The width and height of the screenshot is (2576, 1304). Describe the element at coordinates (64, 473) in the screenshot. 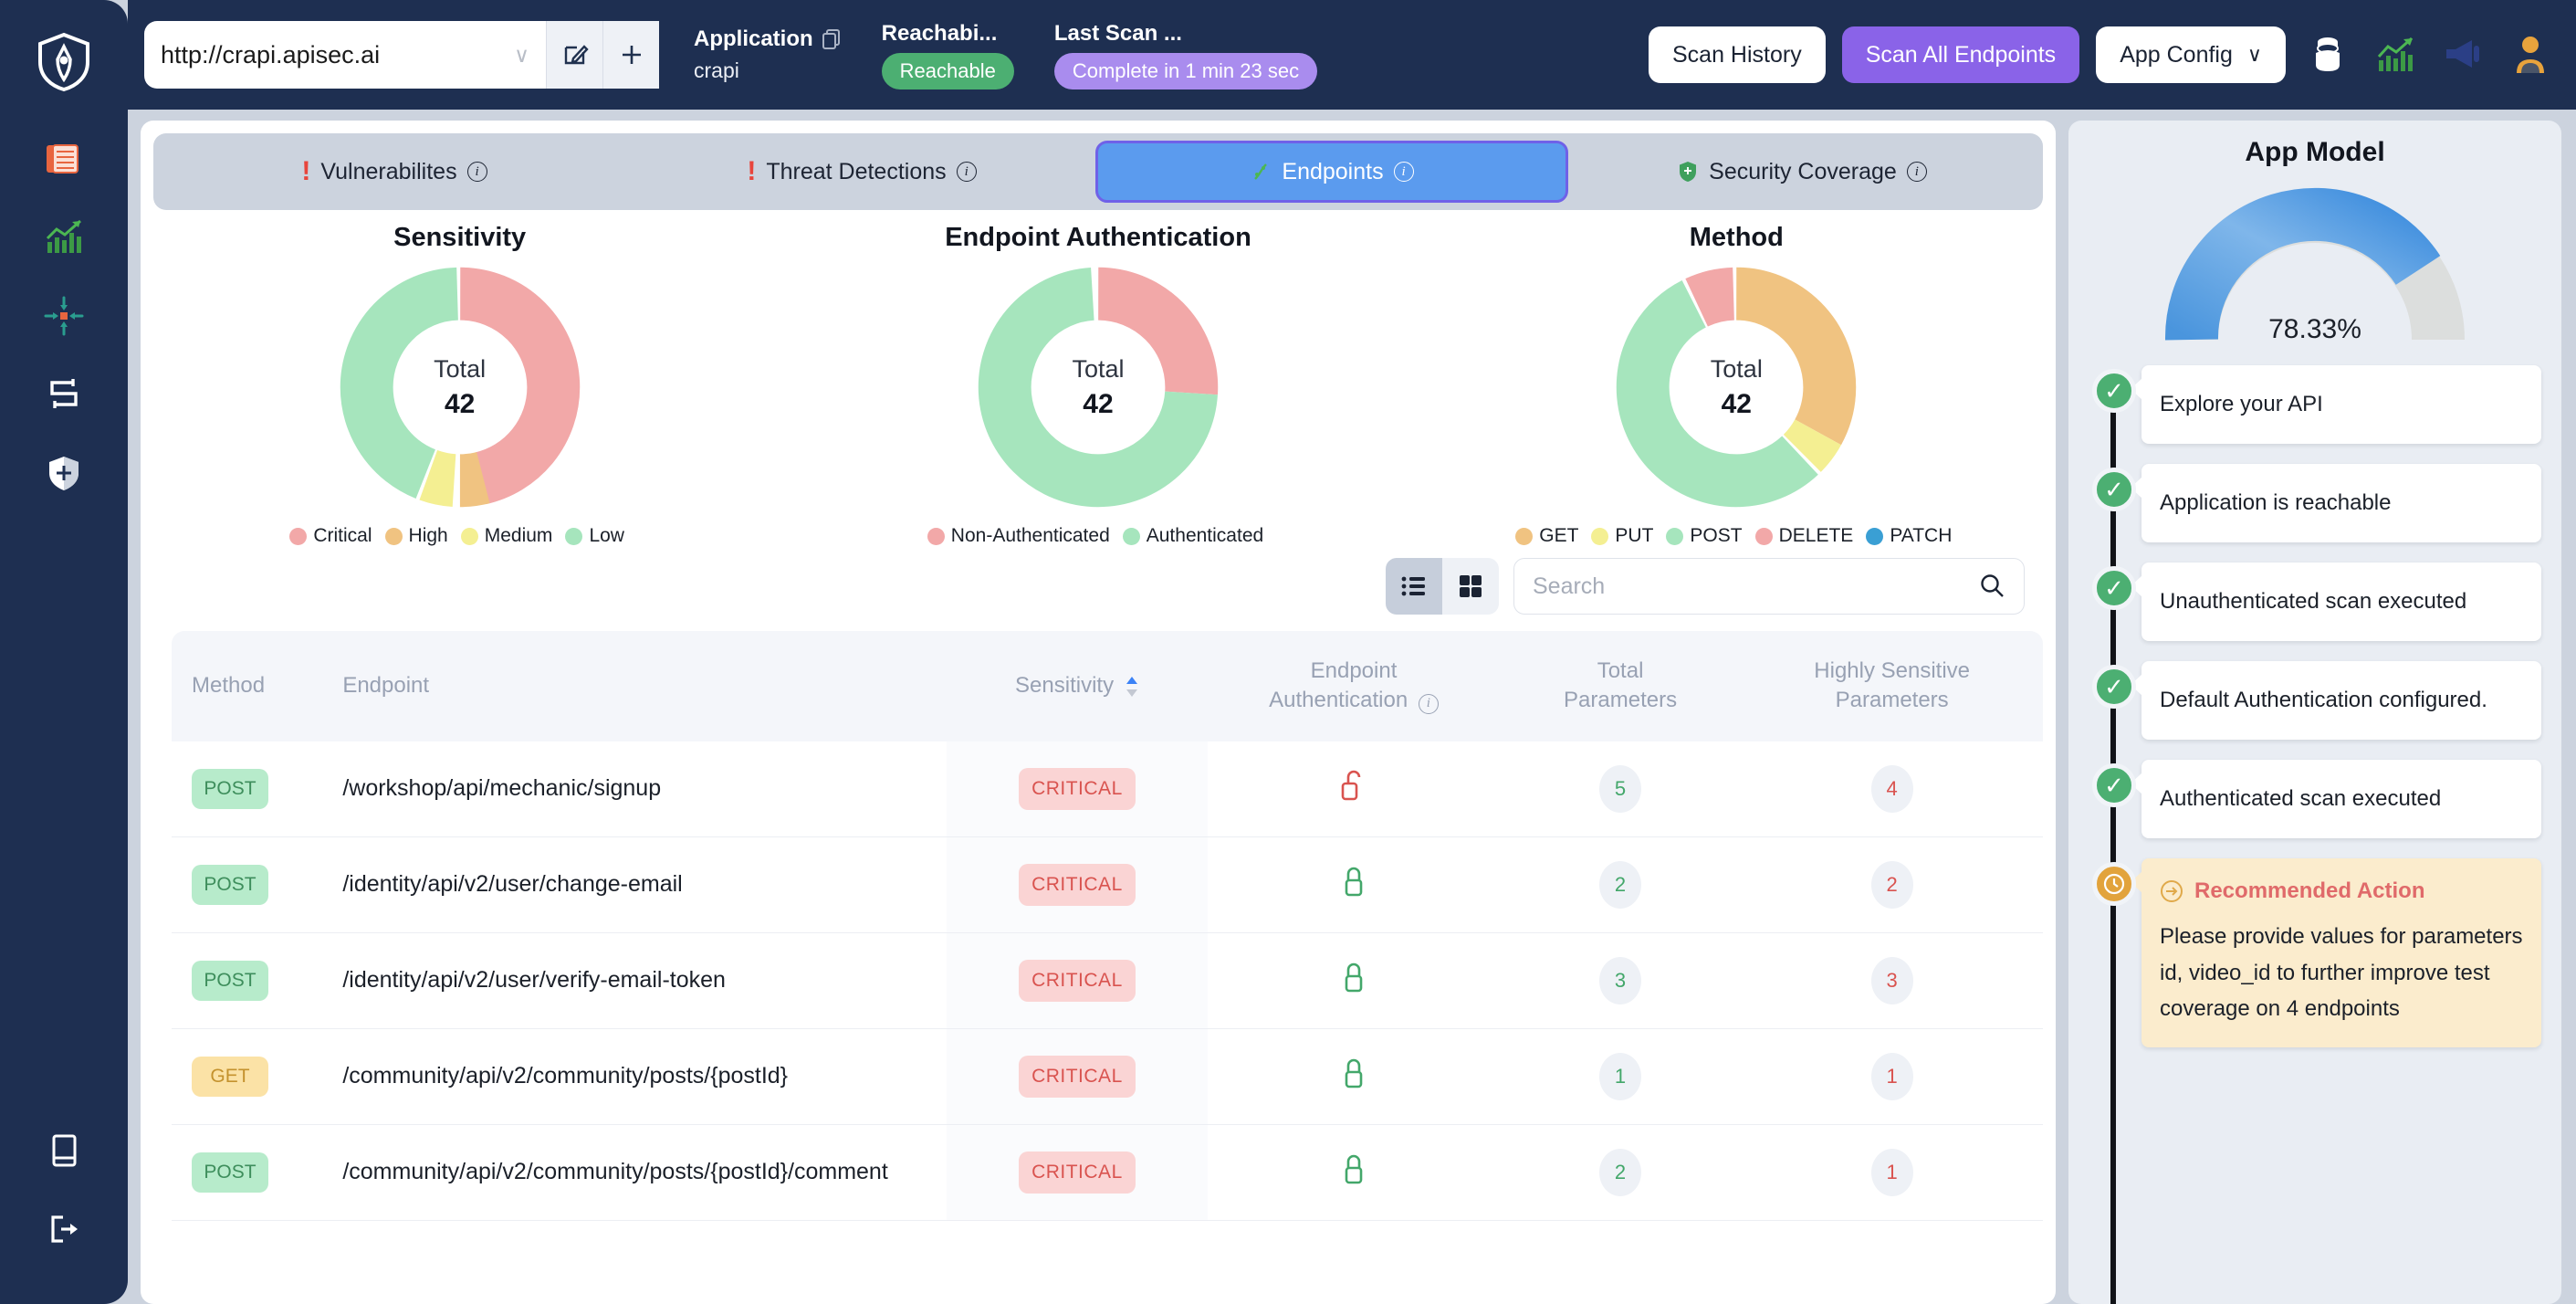

I see `sidebar-item-security` at that location.